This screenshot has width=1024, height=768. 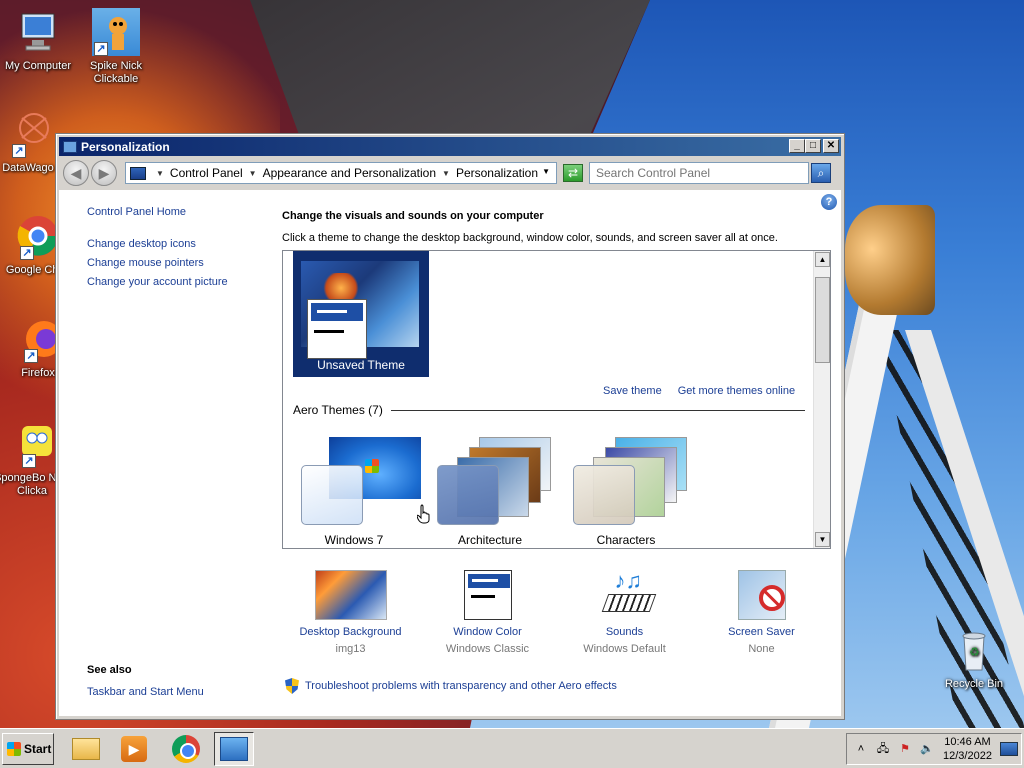 What do you see at coordinates (177, 212) in the screenshot?
I see `control-panel-home-link: Control Panel Home` at bounding box center [177, 212].